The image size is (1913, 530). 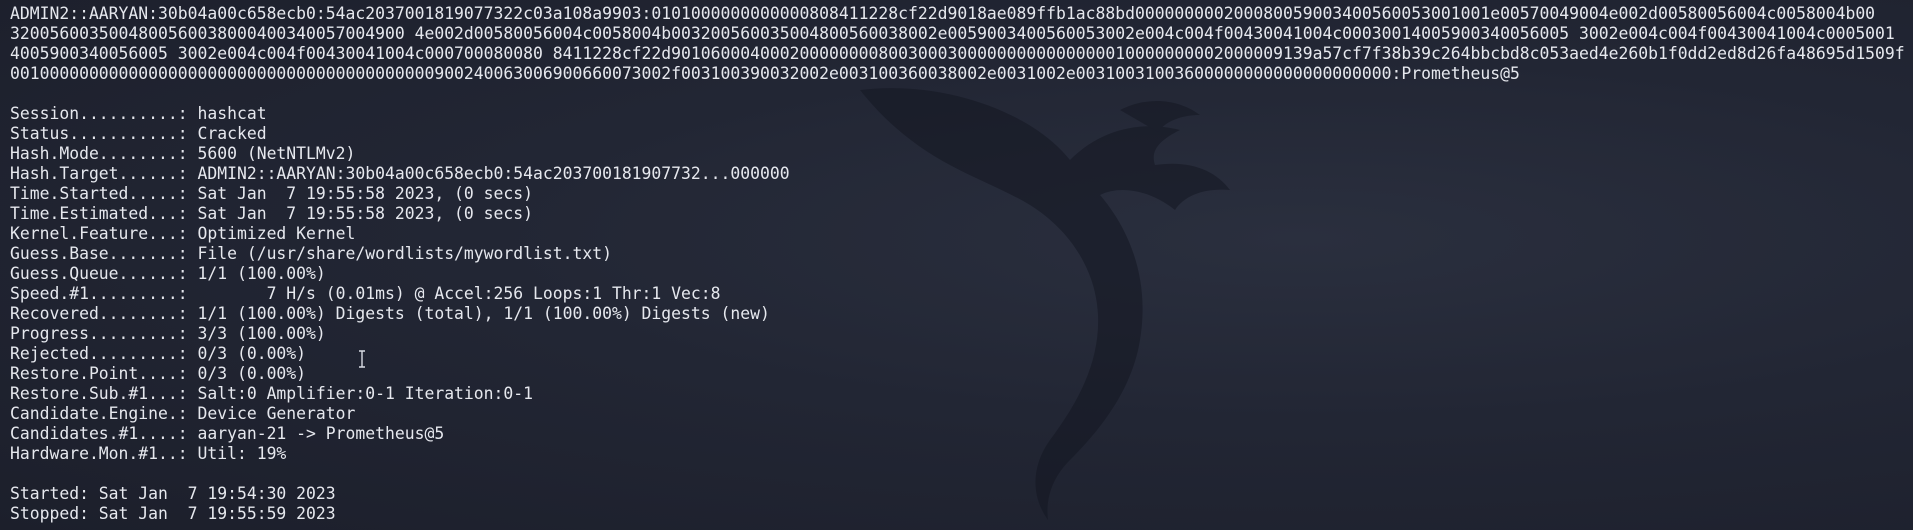 What do you see at coordinates (957, 274) in the screenshot?
I see `status-row: Guess.Queue......: 1/1 (100.00%)` at bounding box center [957, 274].